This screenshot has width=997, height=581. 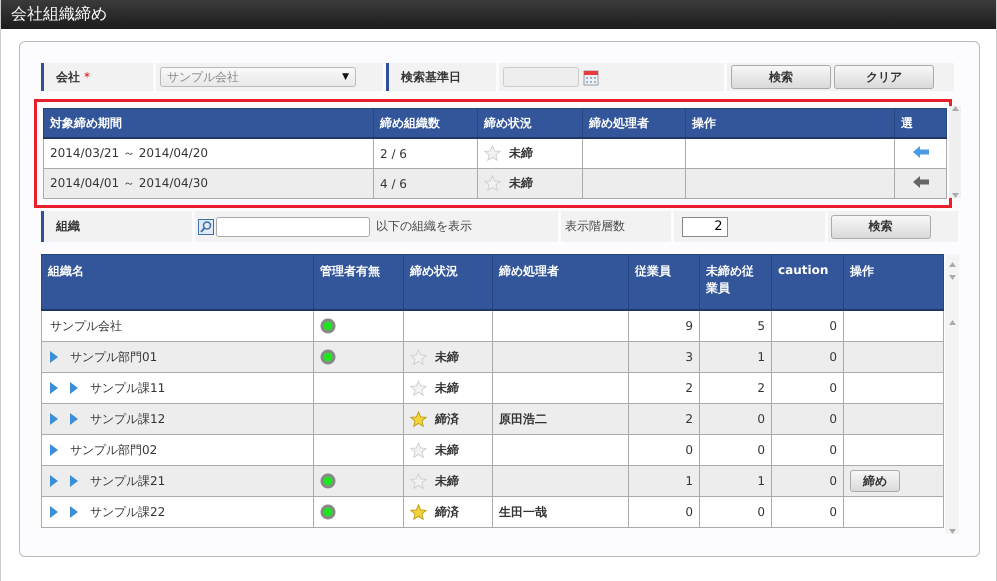 I want to click on table-cell: 5, so click(x=761, y=326).